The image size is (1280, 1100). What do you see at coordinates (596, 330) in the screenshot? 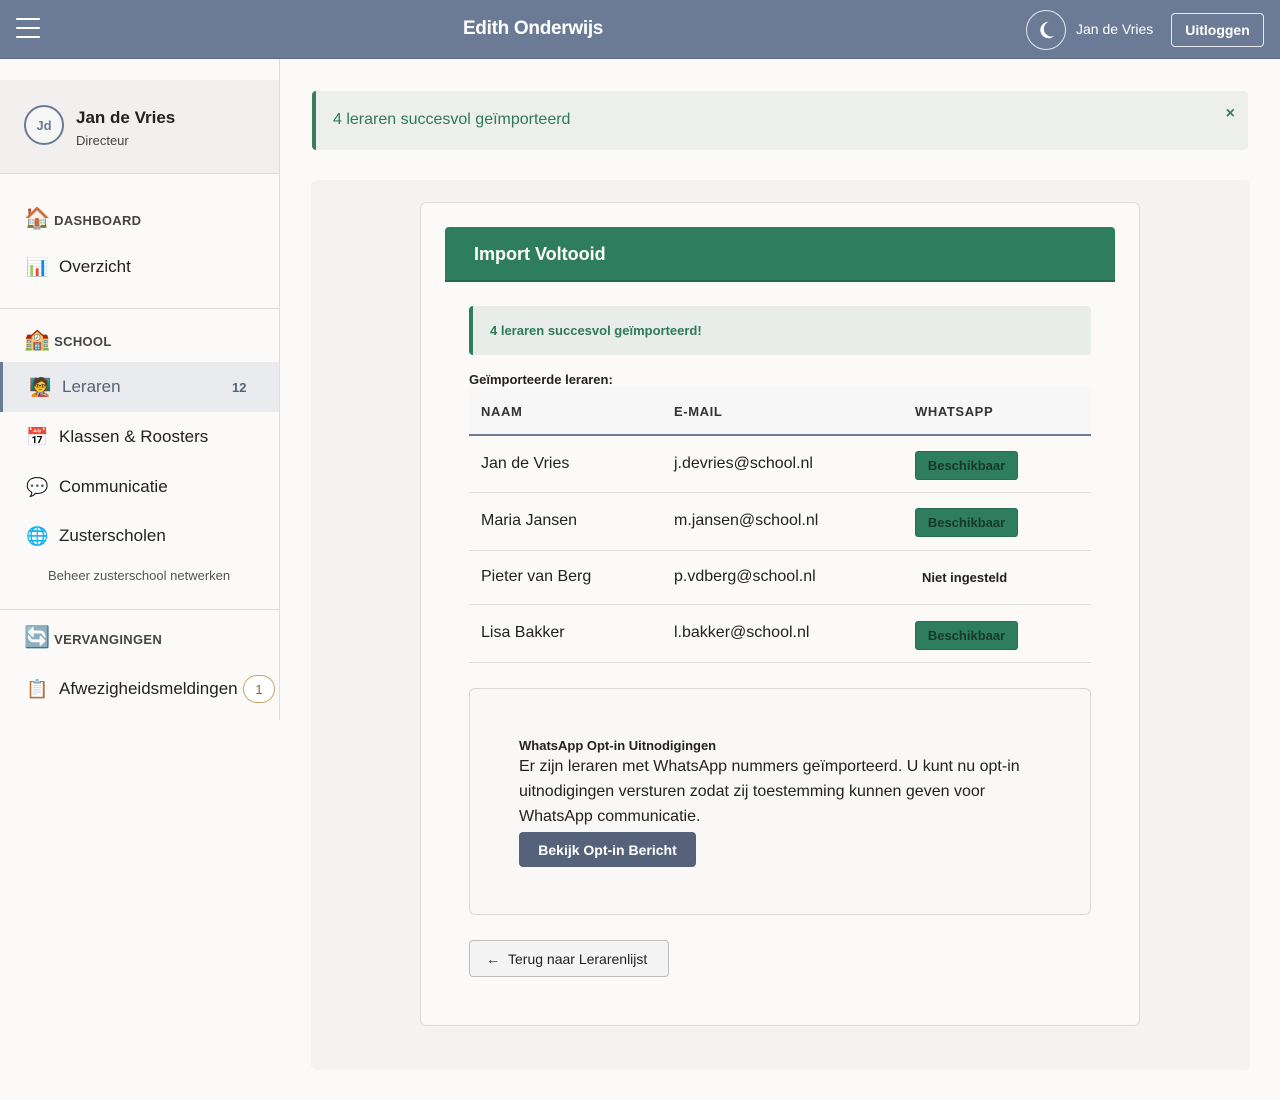
I see `inner-alert-message: 4 leraren succesvol geïmporteerd!` at bounding box center [596, 330].